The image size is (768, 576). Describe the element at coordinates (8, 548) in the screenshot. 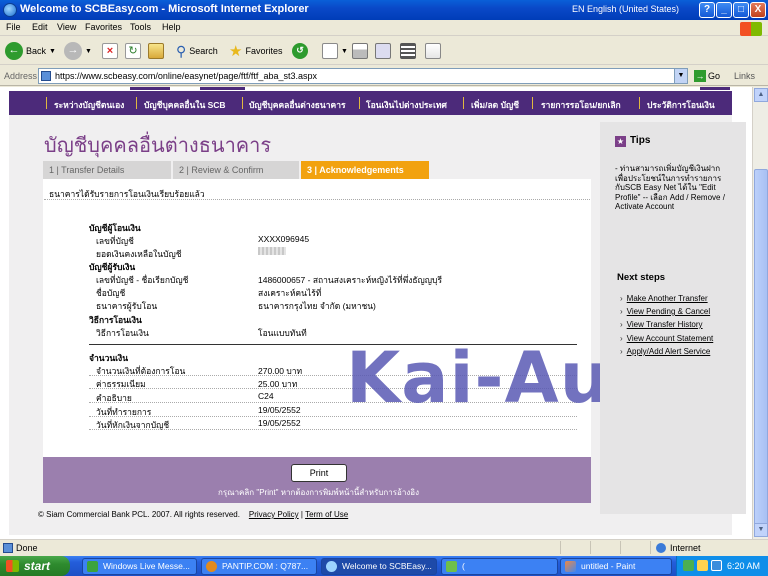

I see `page-status-icon` at that location.